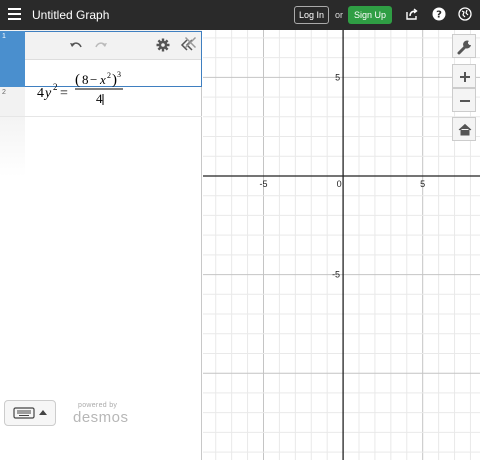 The image size is (480, 460). I want to click on expression-index: 1, so click(4, 36).